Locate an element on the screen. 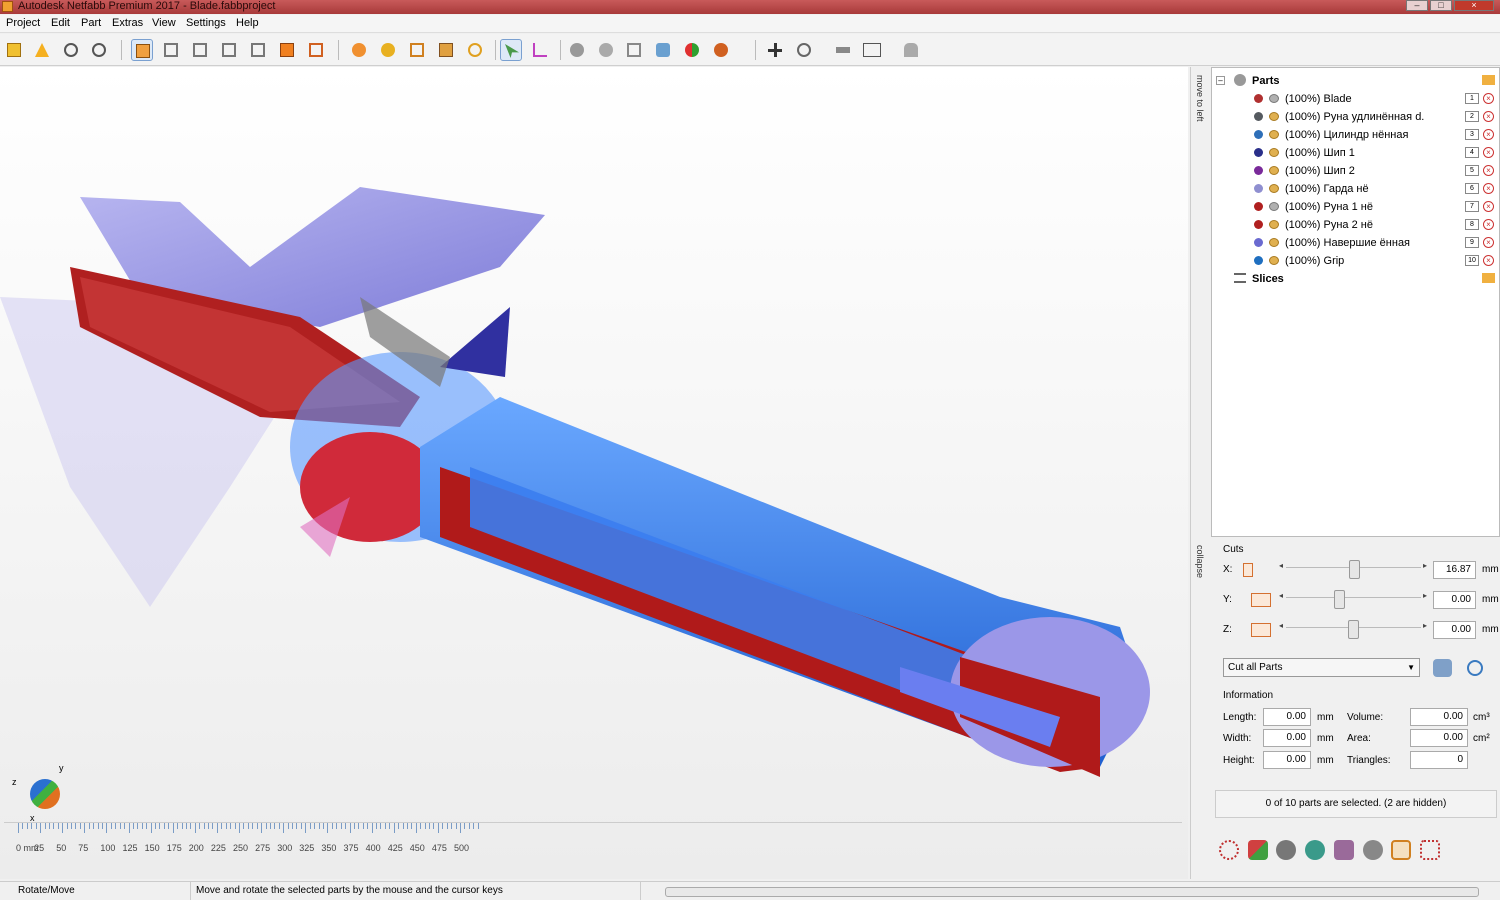 The image size is (1500, 900). zoom-all-button is located at coordinates (359, 50).